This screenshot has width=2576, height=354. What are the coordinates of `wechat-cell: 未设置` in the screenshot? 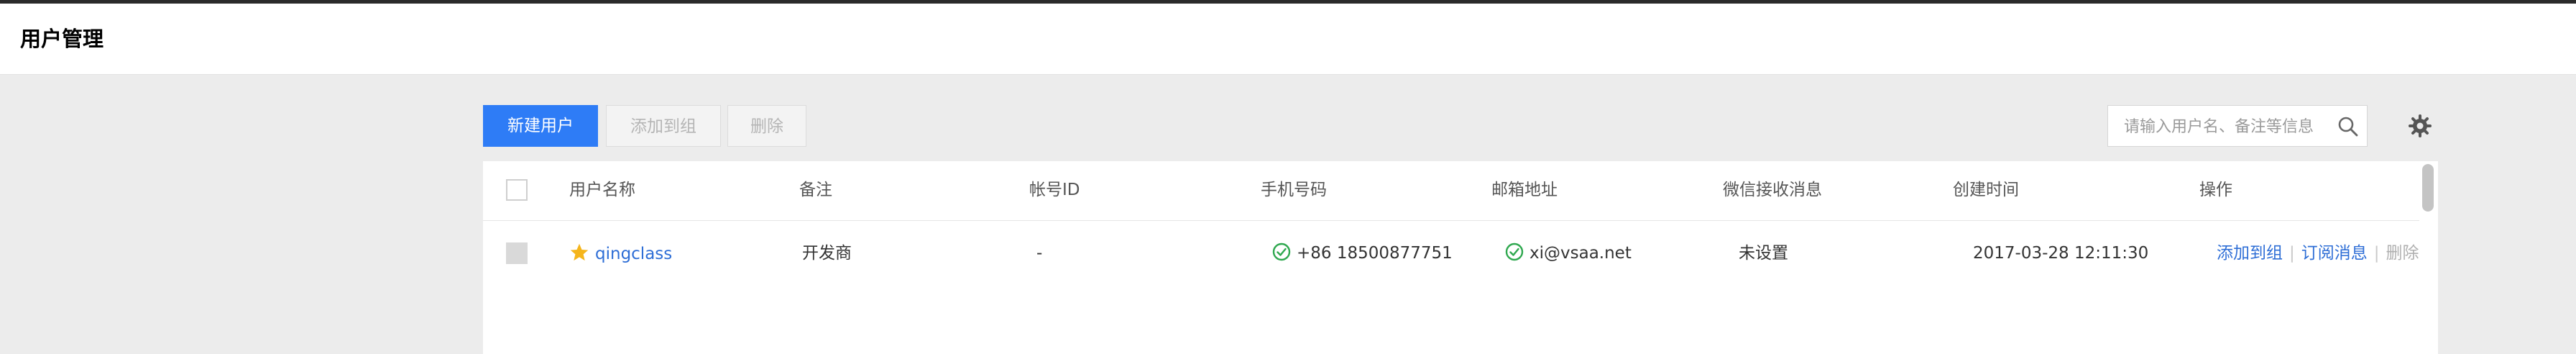 It's located at (1763, 253).